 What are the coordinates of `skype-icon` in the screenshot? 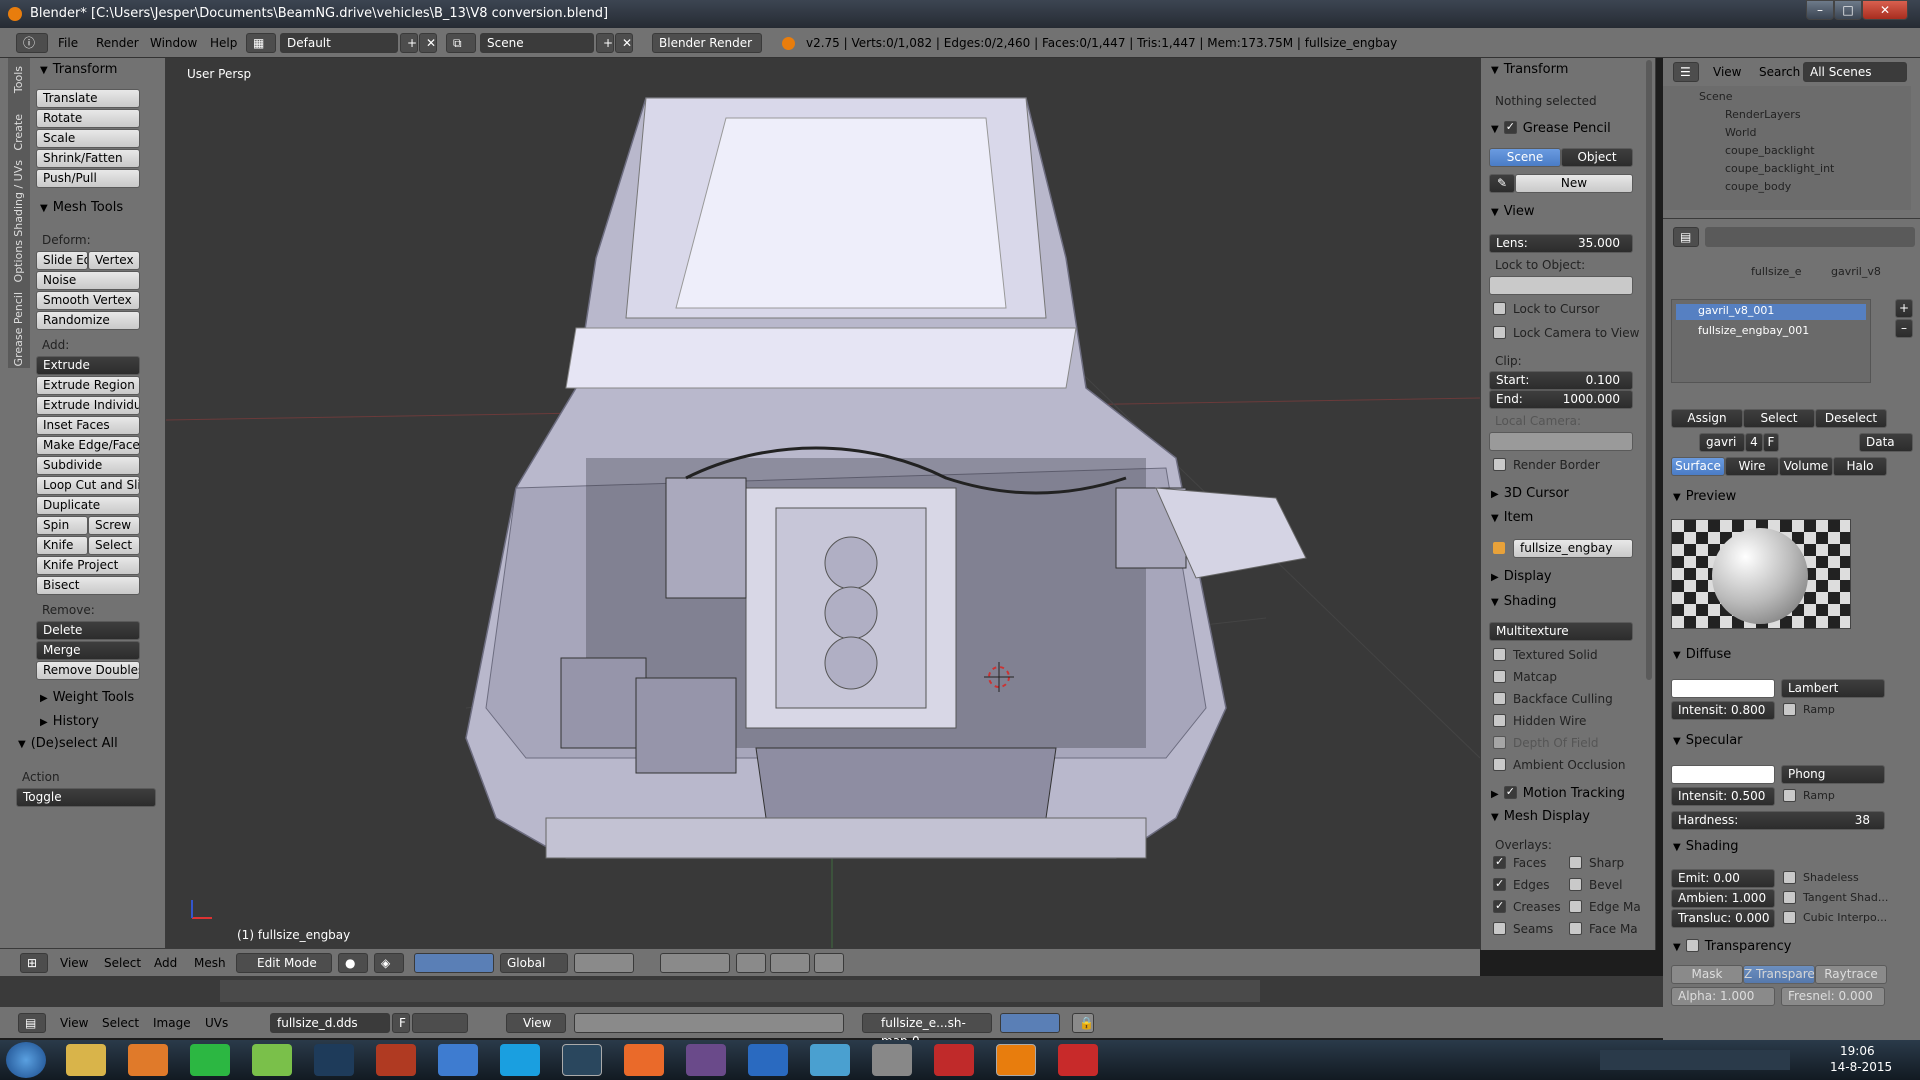 It's located at (520, 1060).